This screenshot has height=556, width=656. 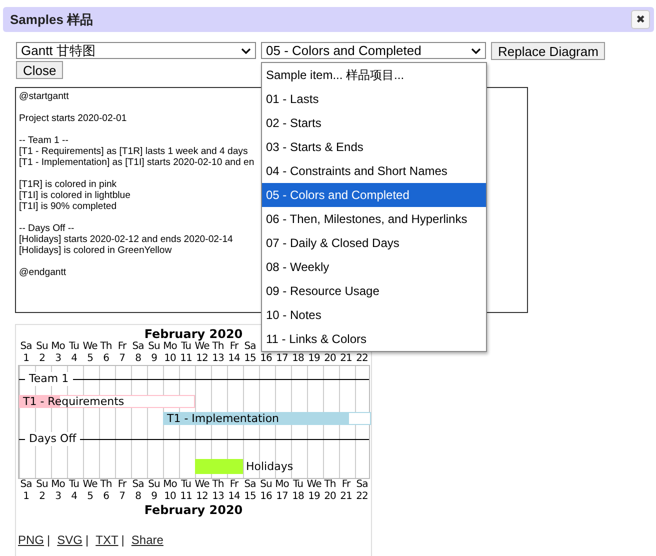 I want to click on code-line: [T1R] is colored in pink, so click(x=68, y=184).